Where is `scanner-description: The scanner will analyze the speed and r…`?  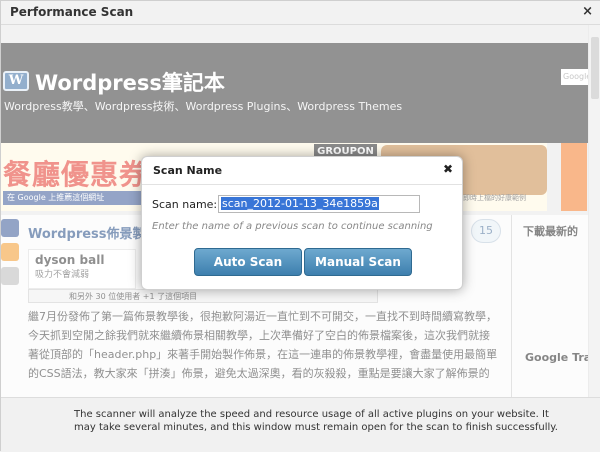 scanner-description: The scanner will analyze the speed and r… is located at coordinates (316, 421).